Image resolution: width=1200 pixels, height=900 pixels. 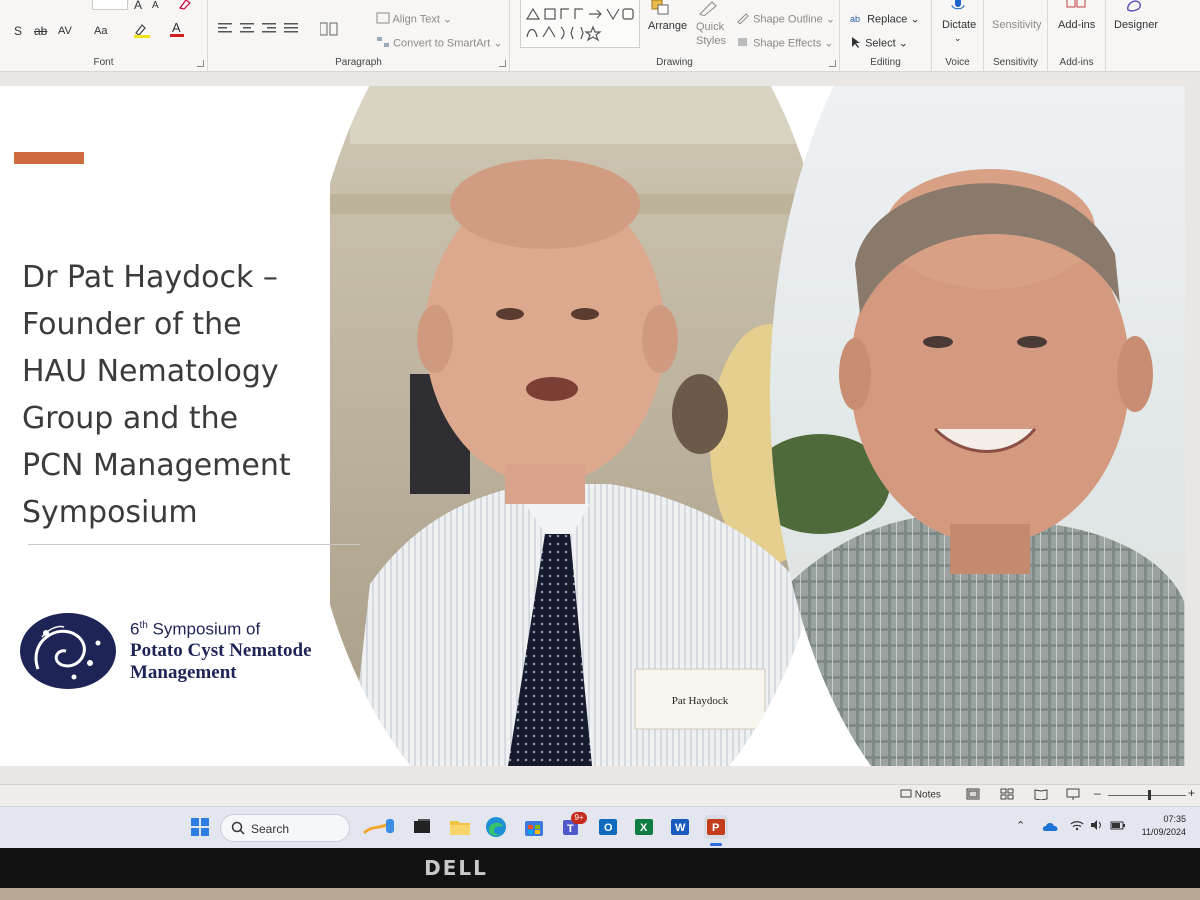 I want to click on convert-smartart-label: Convert to SmartArt, so click(x=442, y=43).